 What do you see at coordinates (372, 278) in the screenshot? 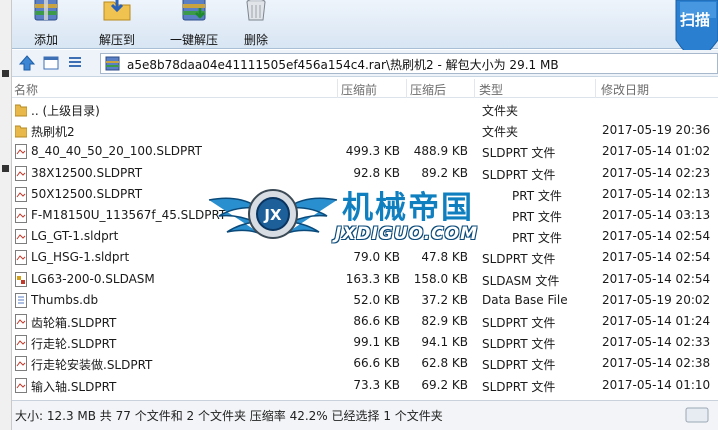
I see `file-size: 163.3 KB` at bounding box center [372, 278].